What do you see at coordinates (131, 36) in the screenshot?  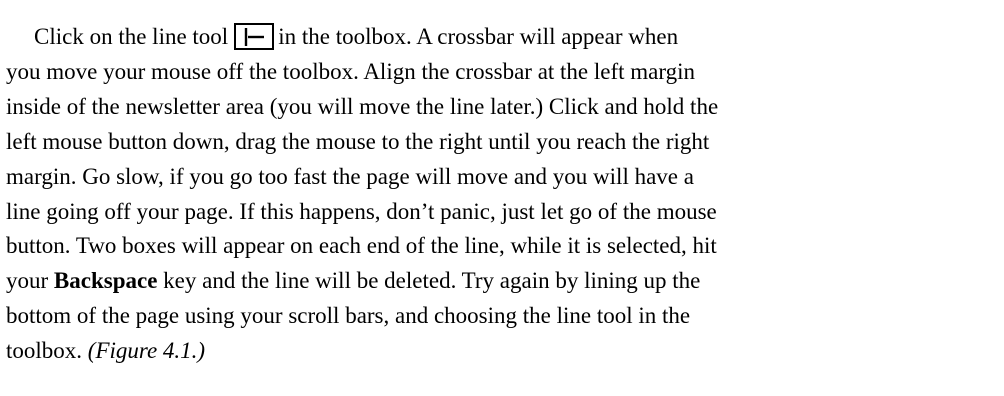 I see `line1-before-icon: Click on the line tool` at bounding box center [131, 36].